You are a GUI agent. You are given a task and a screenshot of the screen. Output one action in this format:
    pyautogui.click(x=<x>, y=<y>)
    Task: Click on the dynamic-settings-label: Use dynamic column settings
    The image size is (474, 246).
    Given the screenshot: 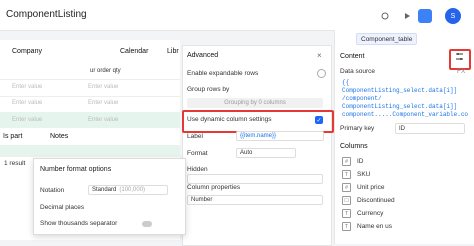 What is the action you would take?
    pyautogui.click(x=229, y=119)
    